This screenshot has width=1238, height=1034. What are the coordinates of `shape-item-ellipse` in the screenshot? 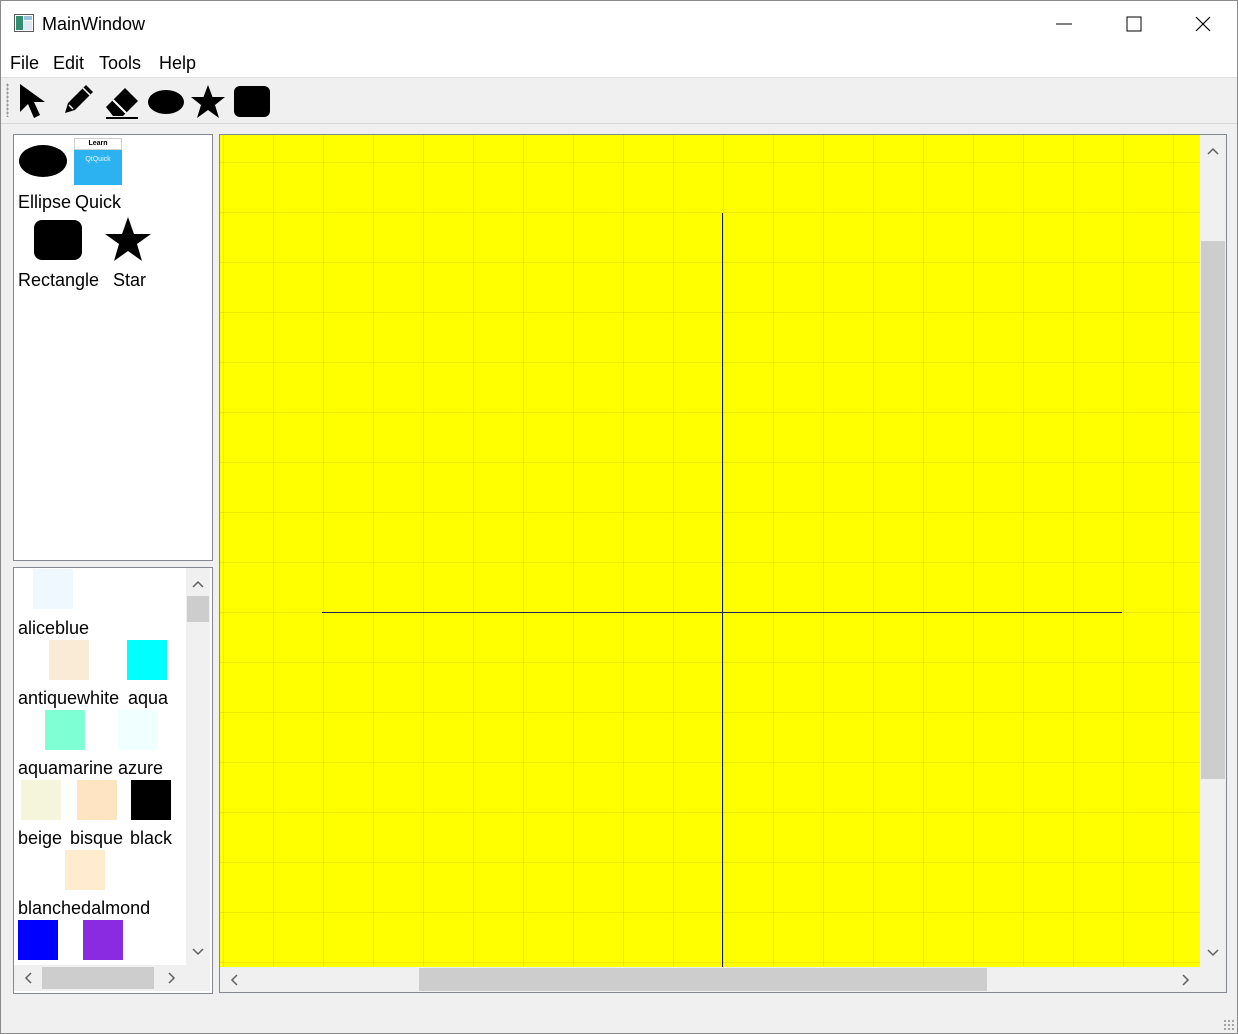 It's located at (43, 163).